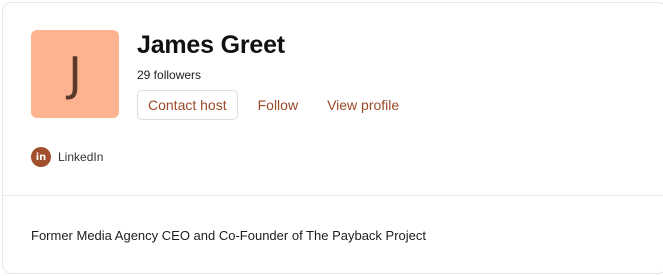 This screenshot has height=276, width=663. Describe the element at coordinates (211, 45) in the screenshot. I see `host-name: James Greet` at that location.